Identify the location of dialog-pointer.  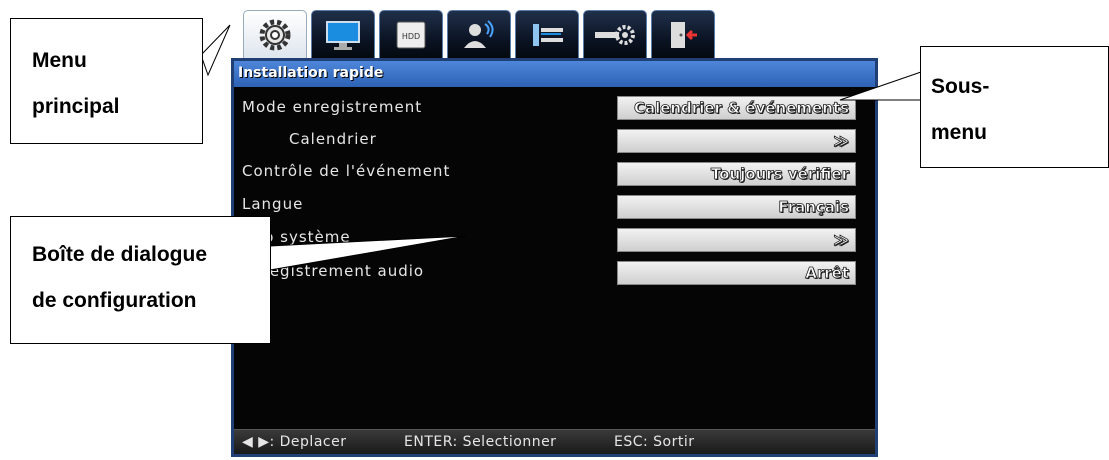
(368, 253).